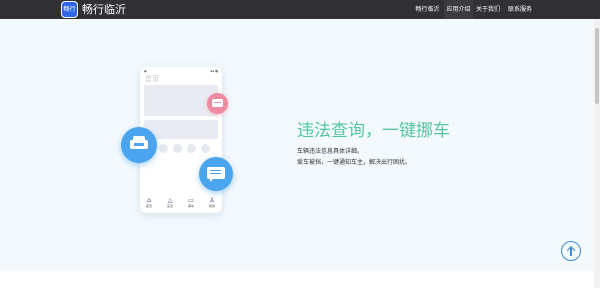  I want to click on phone-tab-violation: △ 违法, so click(170, 202).